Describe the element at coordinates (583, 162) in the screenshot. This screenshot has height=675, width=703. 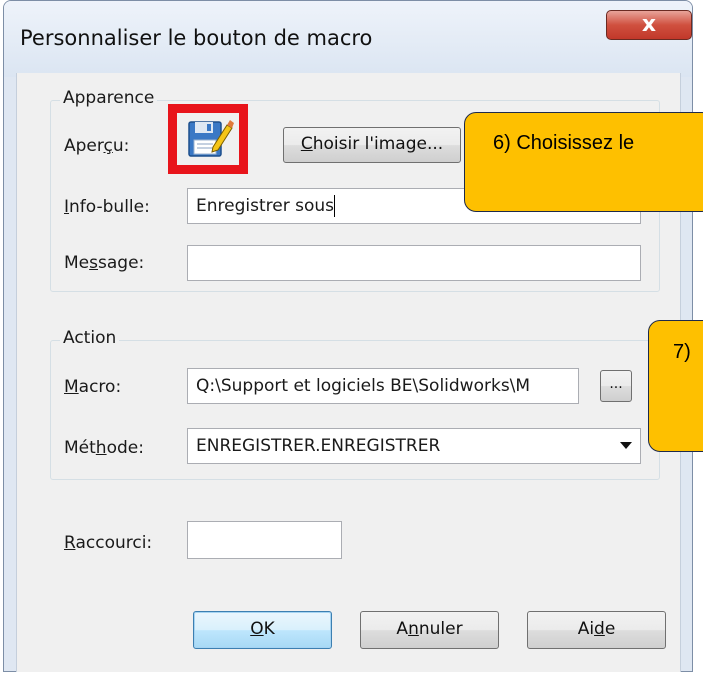
I see `callout-step-6: 6) Choisissez le` at that location.